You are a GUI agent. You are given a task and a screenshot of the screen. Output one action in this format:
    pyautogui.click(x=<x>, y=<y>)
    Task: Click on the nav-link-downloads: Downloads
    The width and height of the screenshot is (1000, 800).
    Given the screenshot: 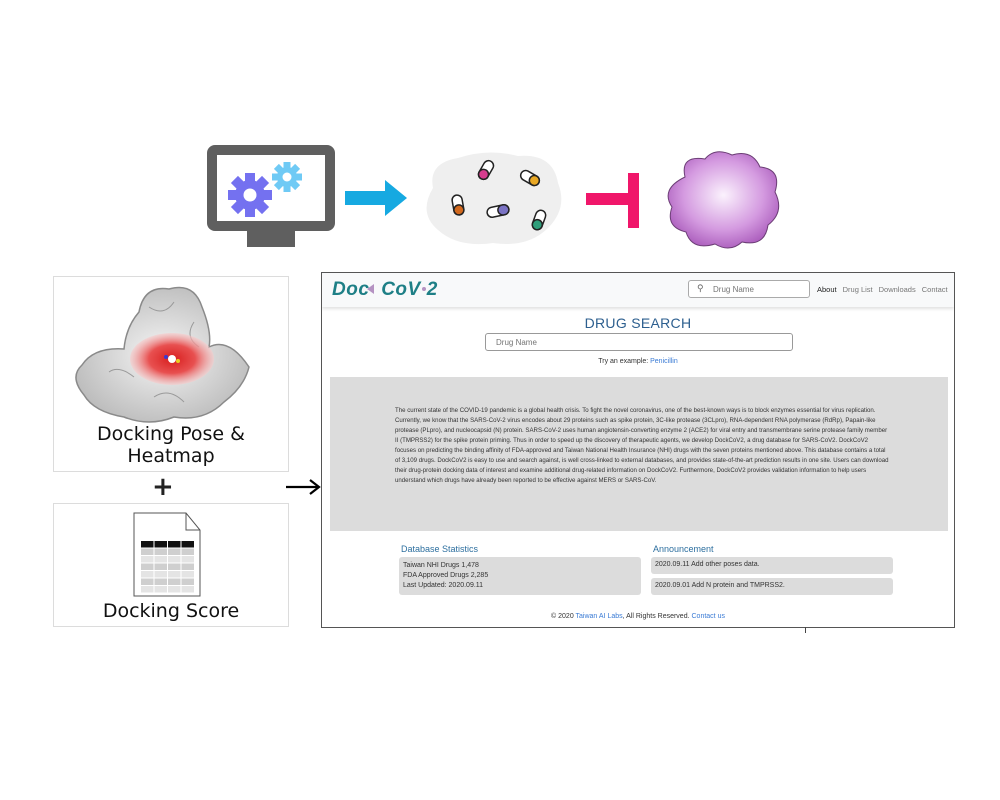 What is the action you would take?
    pyautogui.click(x=897, y=289)
    